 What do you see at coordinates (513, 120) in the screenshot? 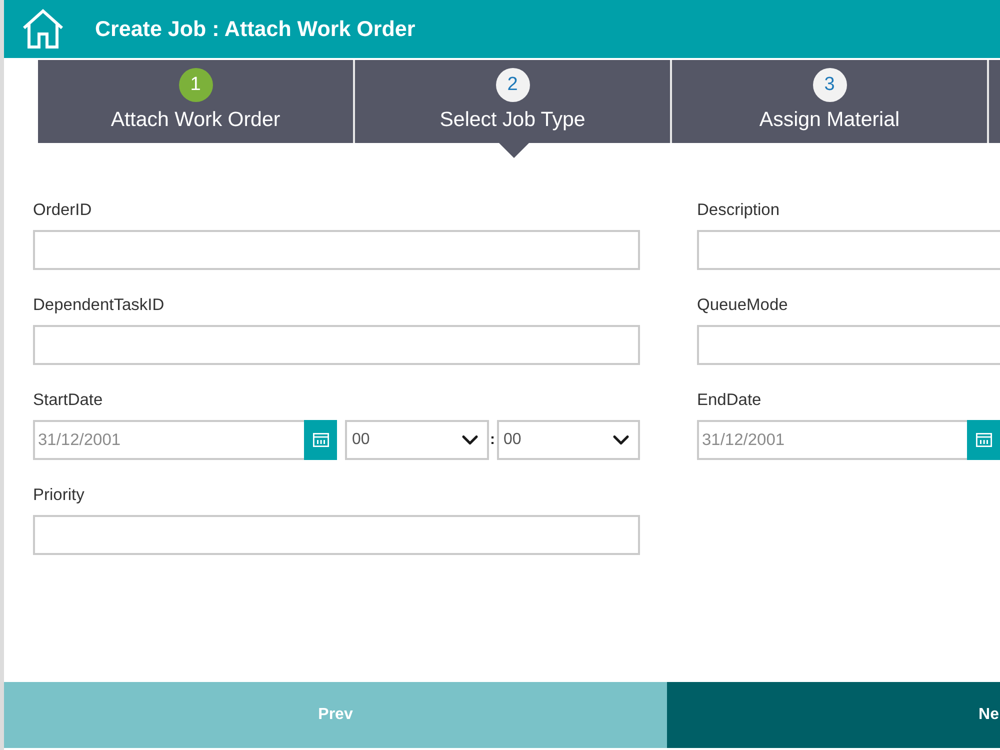
I see `step-label: Select Job Type` at bounding box center [513, 120].